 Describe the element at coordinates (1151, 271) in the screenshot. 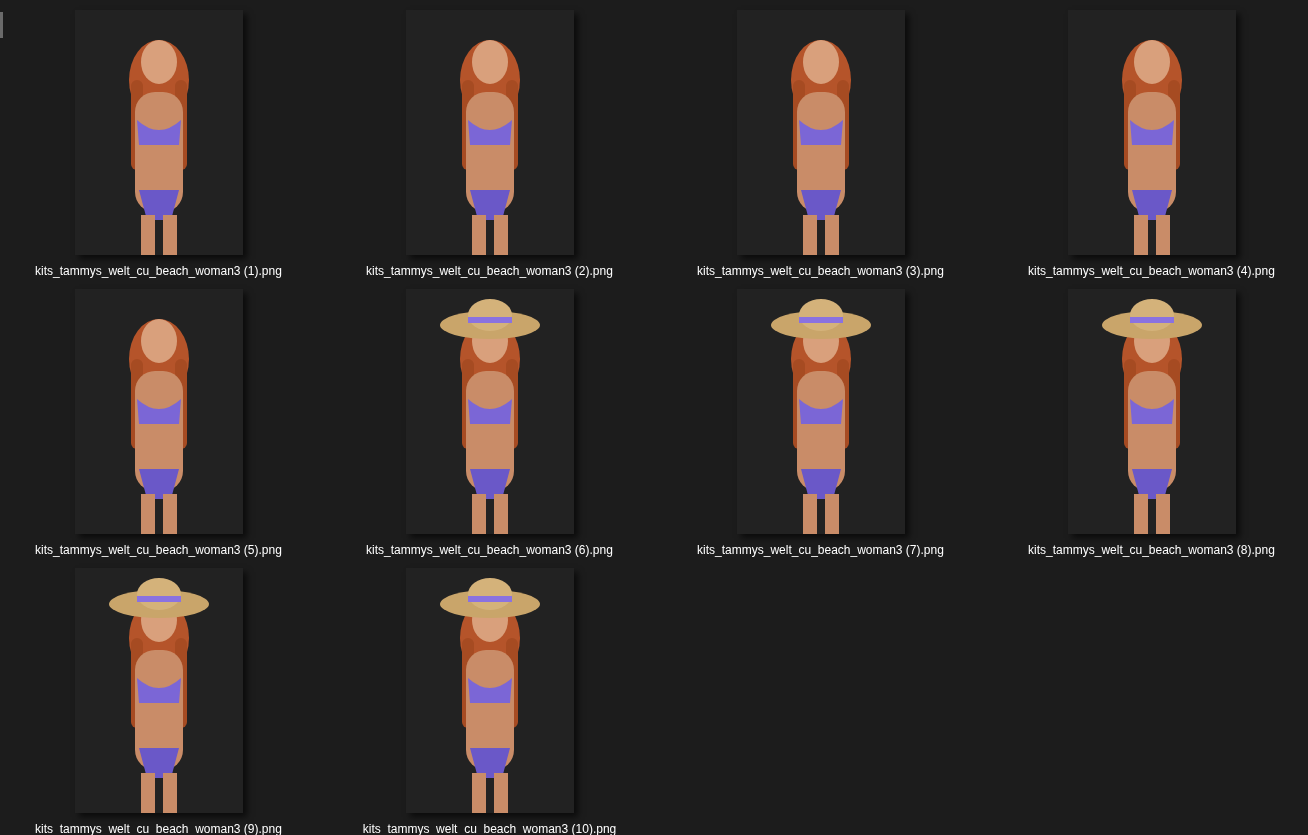

I see `file-name: kits_tammys_welt_cu_beach_woman3 (4).png` at that location.